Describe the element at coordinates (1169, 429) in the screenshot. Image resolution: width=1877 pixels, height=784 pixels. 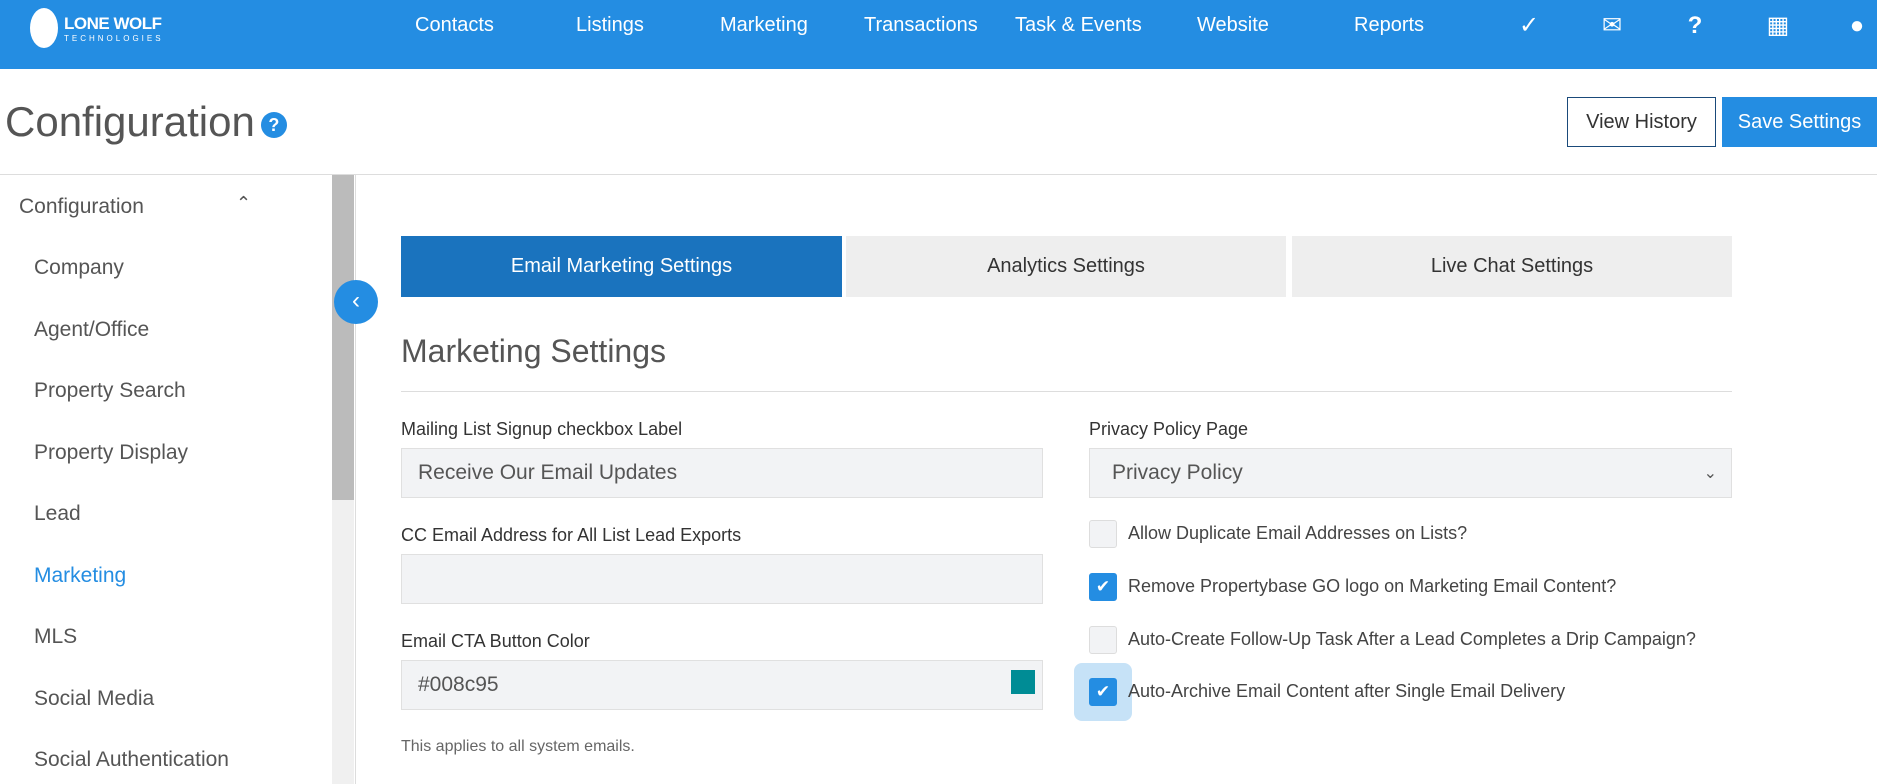
I see `privacy-policy-label: Privacy Policy Page` at that location.